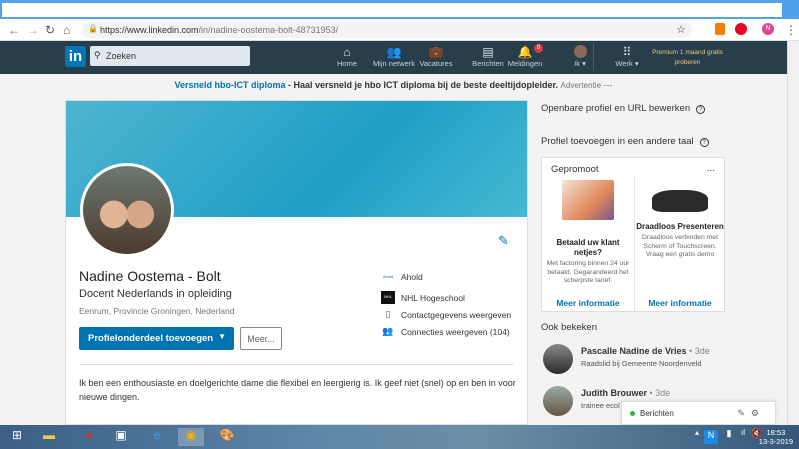 The image size is (799, 449). I want to click on profile-headline: Docent Nederlands in opleiding, so click(155, 294).